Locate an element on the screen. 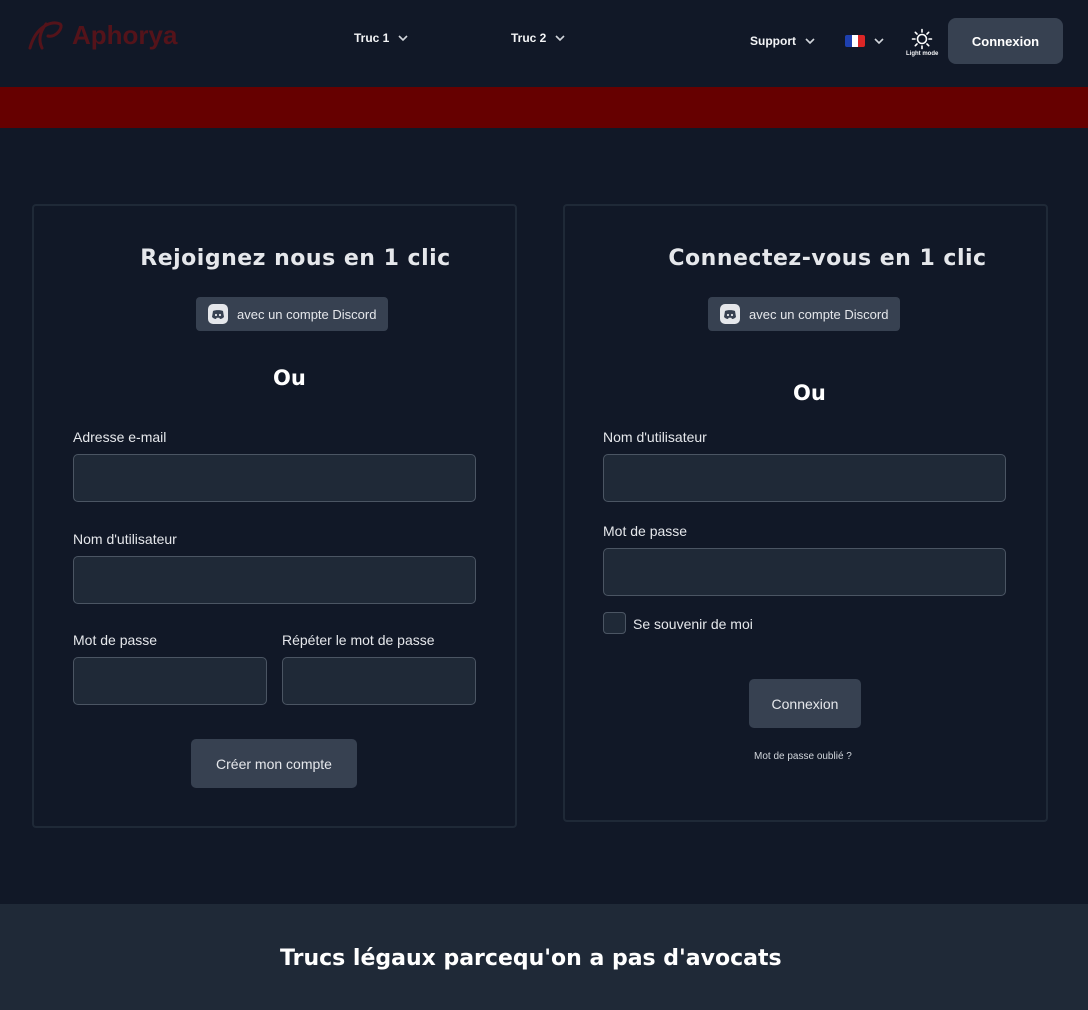 This screenshot has height=1010, width=1088. signup-password-label: Mot de passe is located at coordinates (115, 640).